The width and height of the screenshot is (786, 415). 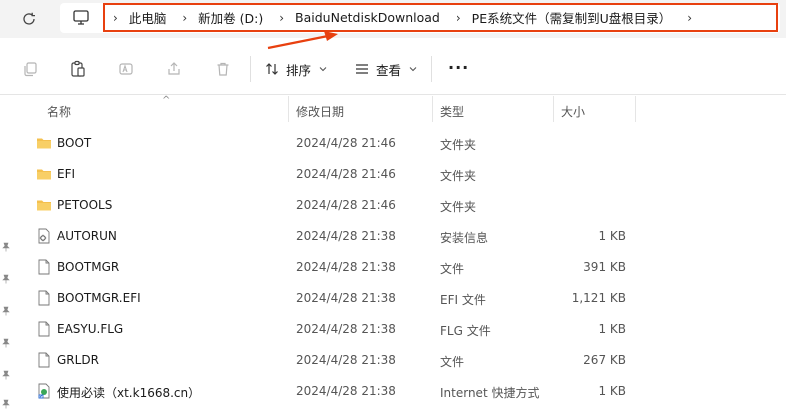 I want to click on file-name: BOOTMGR, so click(x=88, y=267).